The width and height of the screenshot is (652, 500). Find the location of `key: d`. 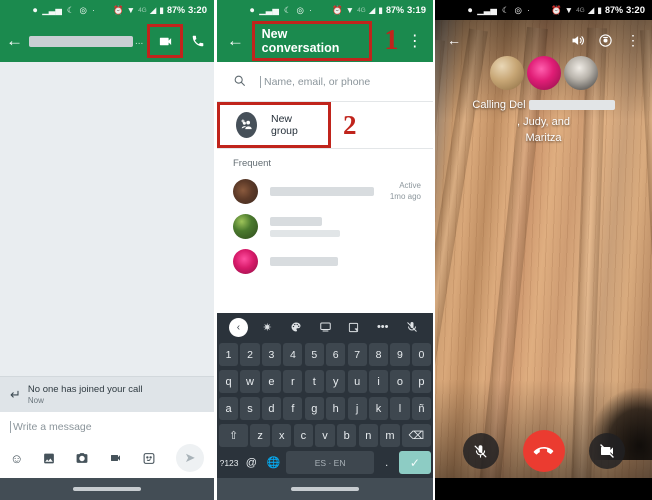

key: d is located at coordinates (271, 408).